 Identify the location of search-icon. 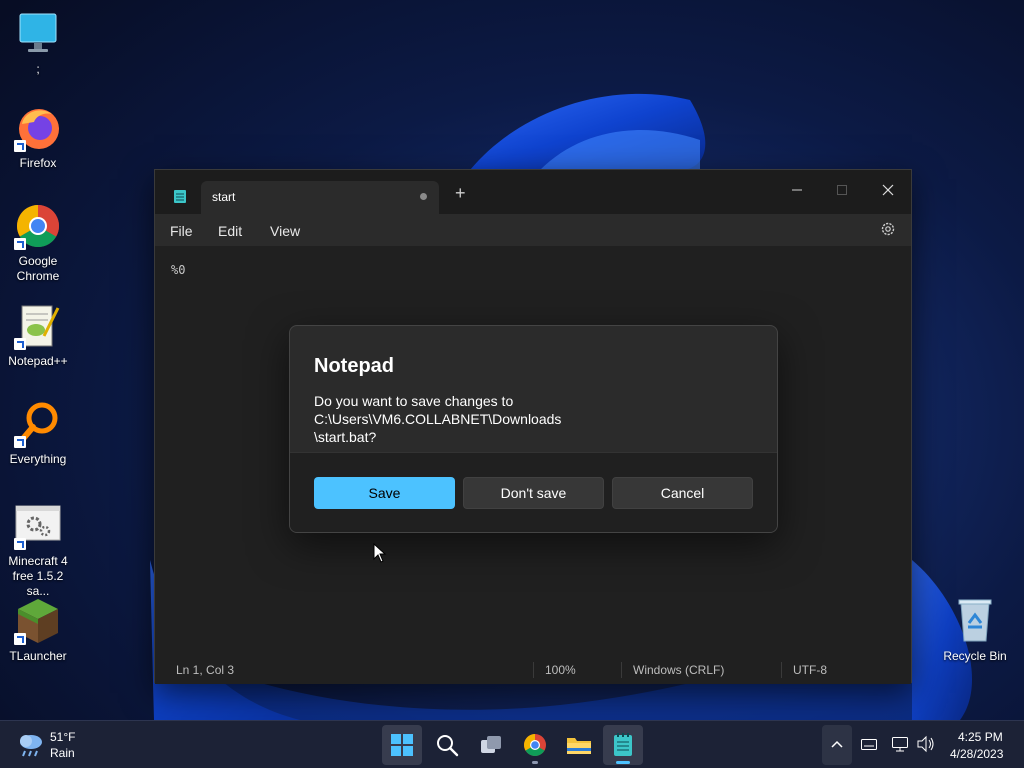
(448, 746).